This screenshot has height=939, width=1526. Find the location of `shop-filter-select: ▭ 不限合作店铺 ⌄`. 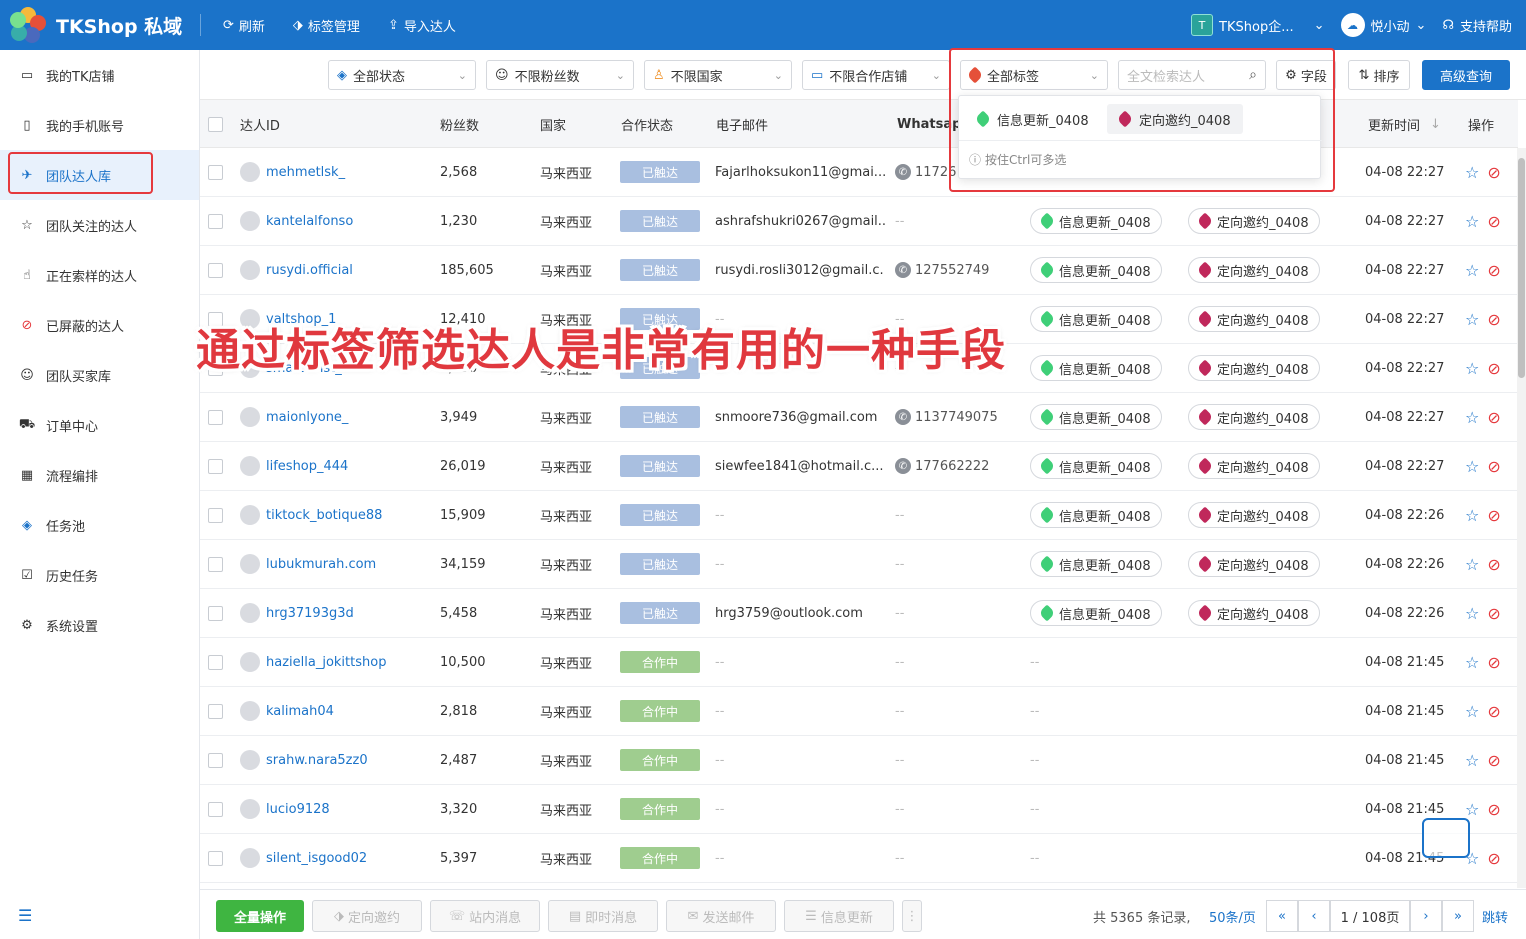

shop-filter-select: ▭ 不限合作店铺 ⌄ is located at coordinates (876, 75).